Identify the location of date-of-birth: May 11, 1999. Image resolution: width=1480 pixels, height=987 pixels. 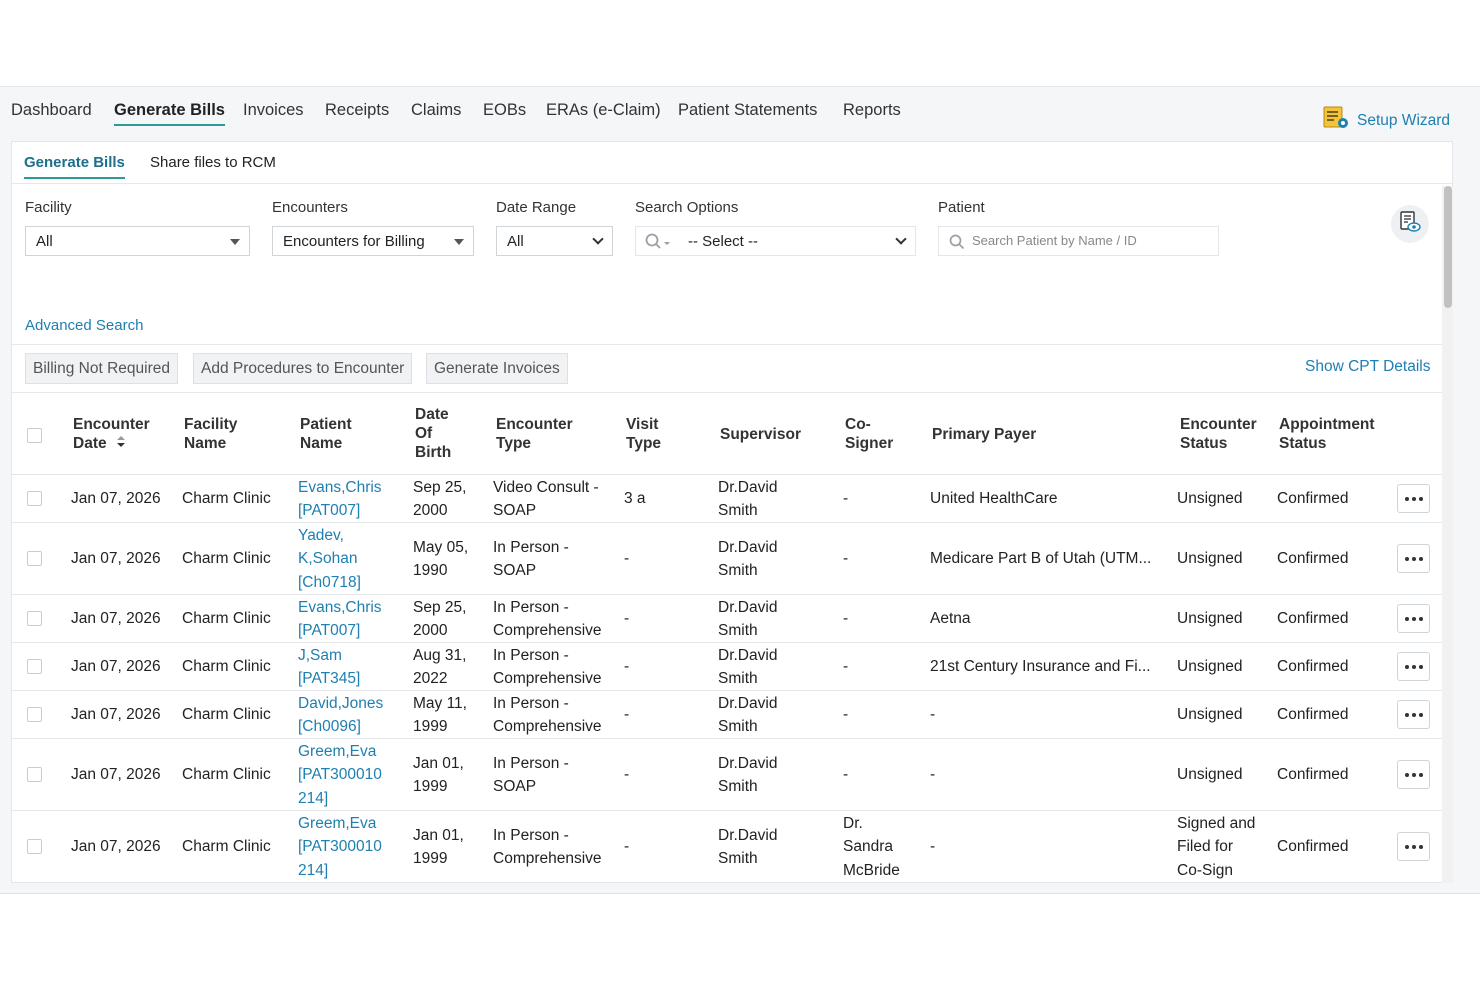
(440, 715).